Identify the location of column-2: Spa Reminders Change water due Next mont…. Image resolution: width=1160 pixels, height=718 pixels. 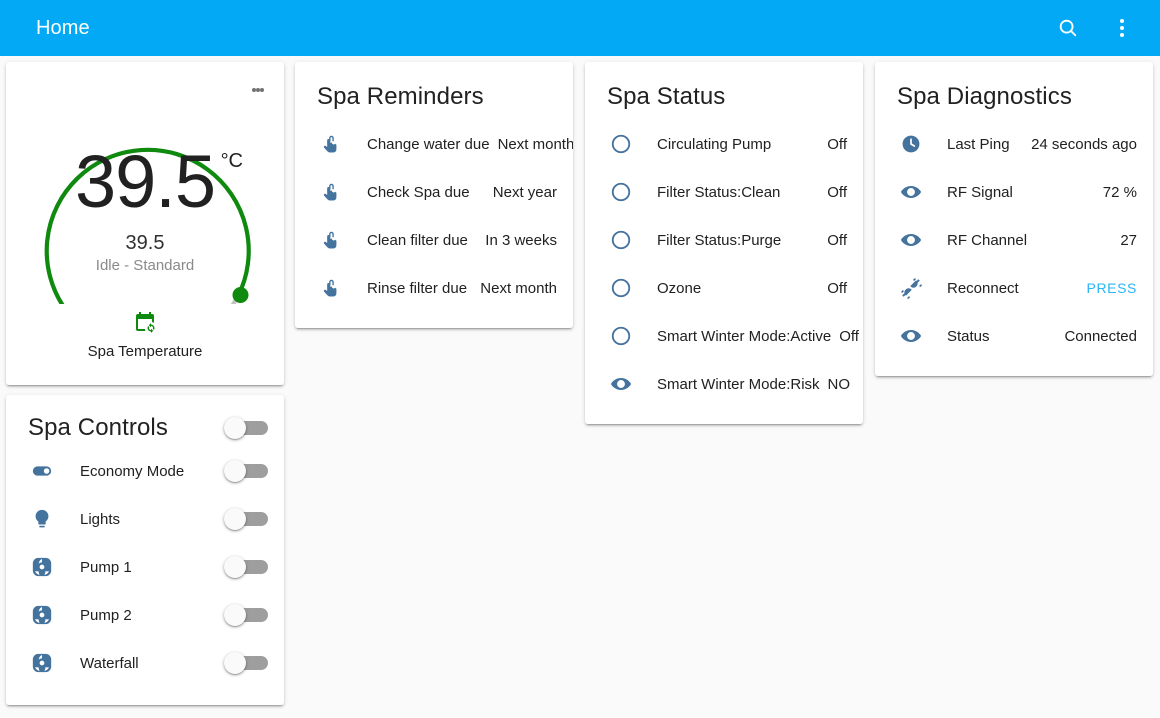
(434, 200).